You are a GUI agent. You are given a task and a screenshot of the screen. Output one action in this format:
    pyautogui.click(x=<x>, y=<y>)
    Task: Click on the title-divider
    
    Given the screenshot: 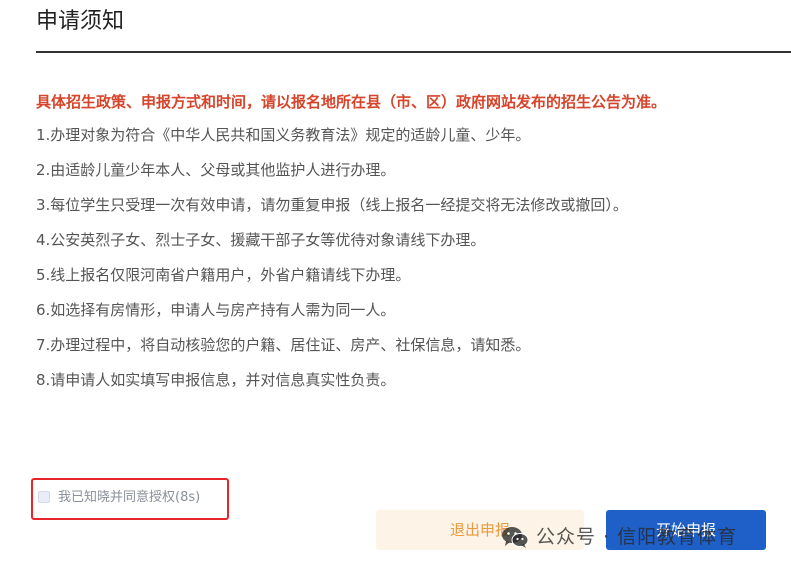 What is the action you would take?
    pyautogui.click(x=413, y=52)
    